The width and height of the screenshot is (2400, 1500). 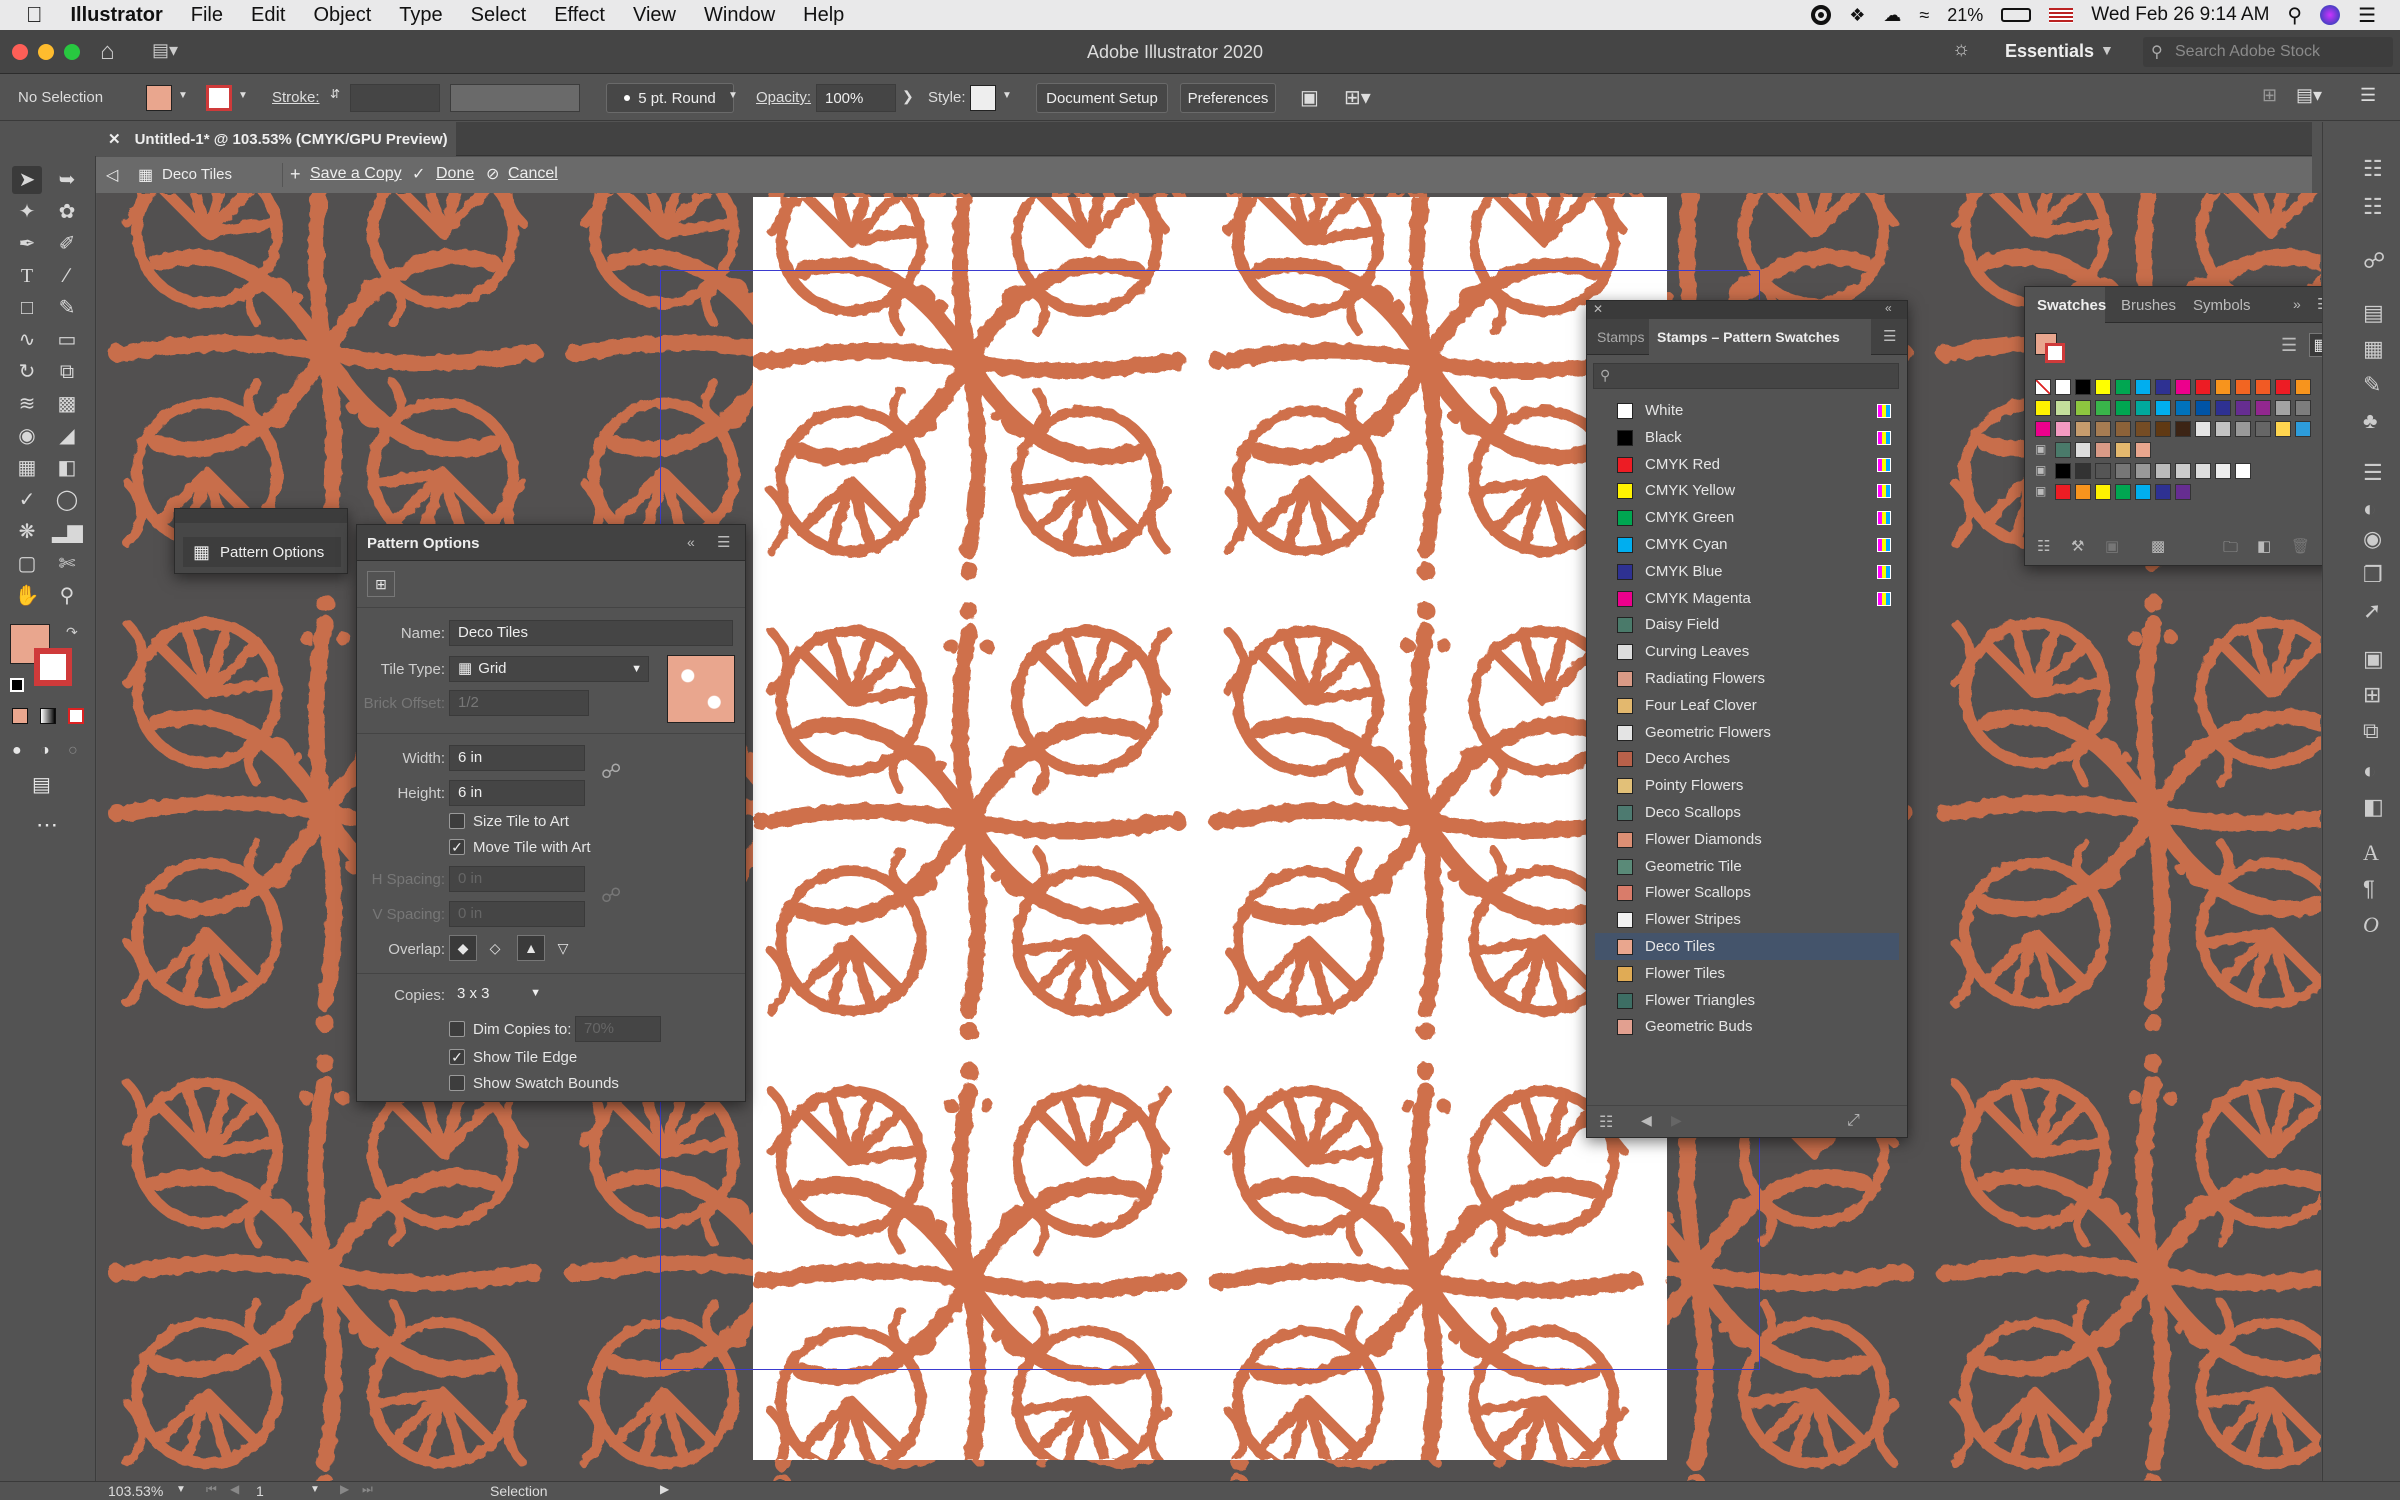 What do you see at coordinates (67, 276) in the screenshot?
I see `line-segment-tool-icon: ∕` at bounding box center [67, 276].